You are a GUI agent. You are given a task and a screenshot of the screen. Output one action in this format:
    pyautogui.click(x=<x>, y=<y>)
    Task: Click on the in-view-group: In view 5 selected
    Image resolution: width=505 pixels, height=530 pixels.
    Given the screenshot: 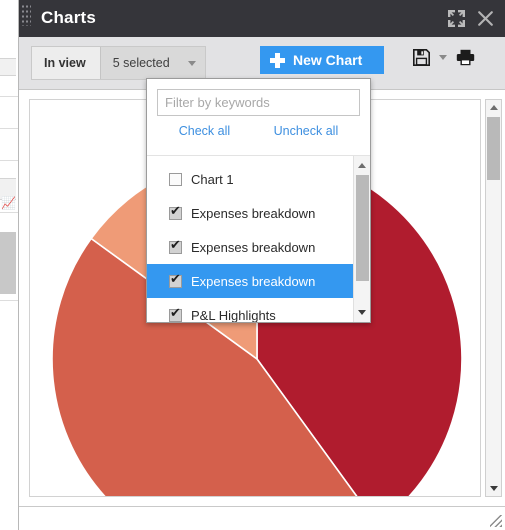 What is the action you would take?
    pyautogui.click(x=118, y=63)
    